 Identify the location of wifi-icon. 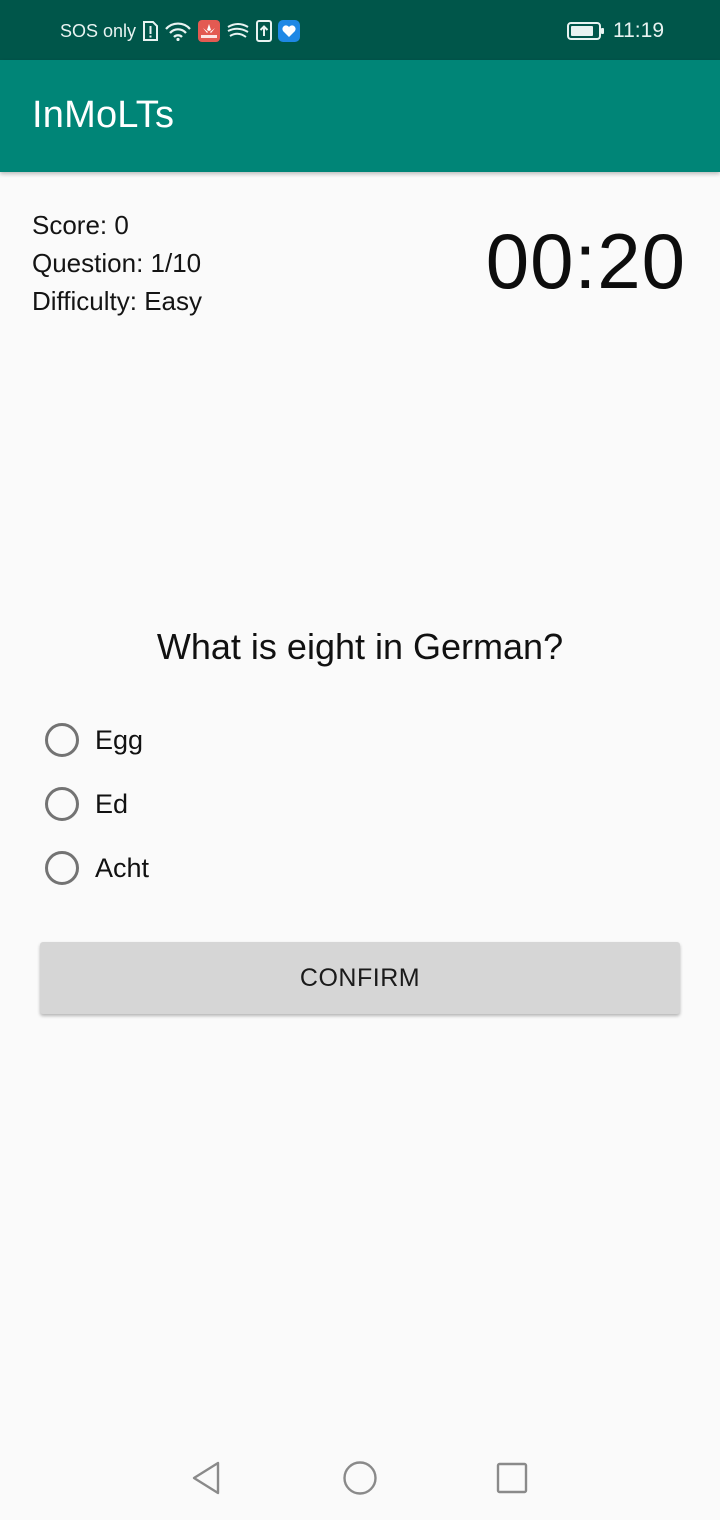
(178, 31).